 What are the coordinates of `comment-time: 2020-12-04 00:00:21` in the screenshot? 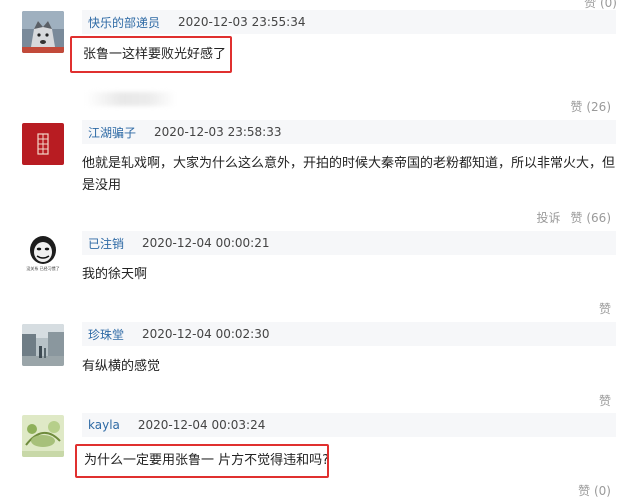 It's located at (206, 243).